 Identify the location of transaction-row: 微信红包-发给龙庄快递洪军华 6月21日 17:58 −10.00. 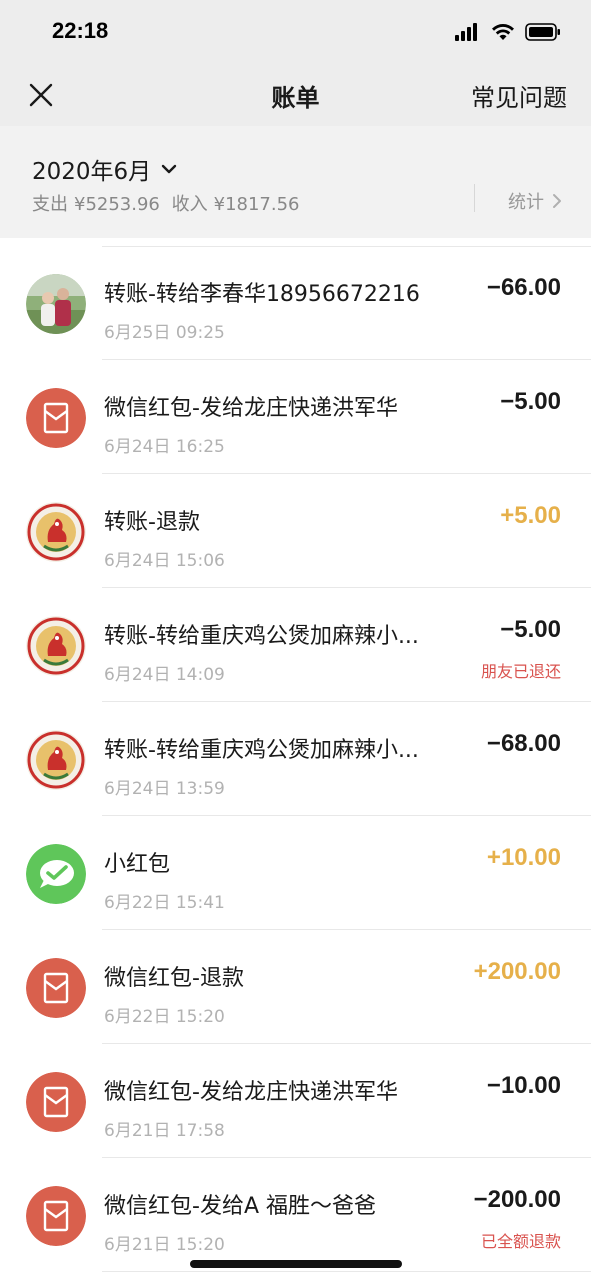
(295, 1101).